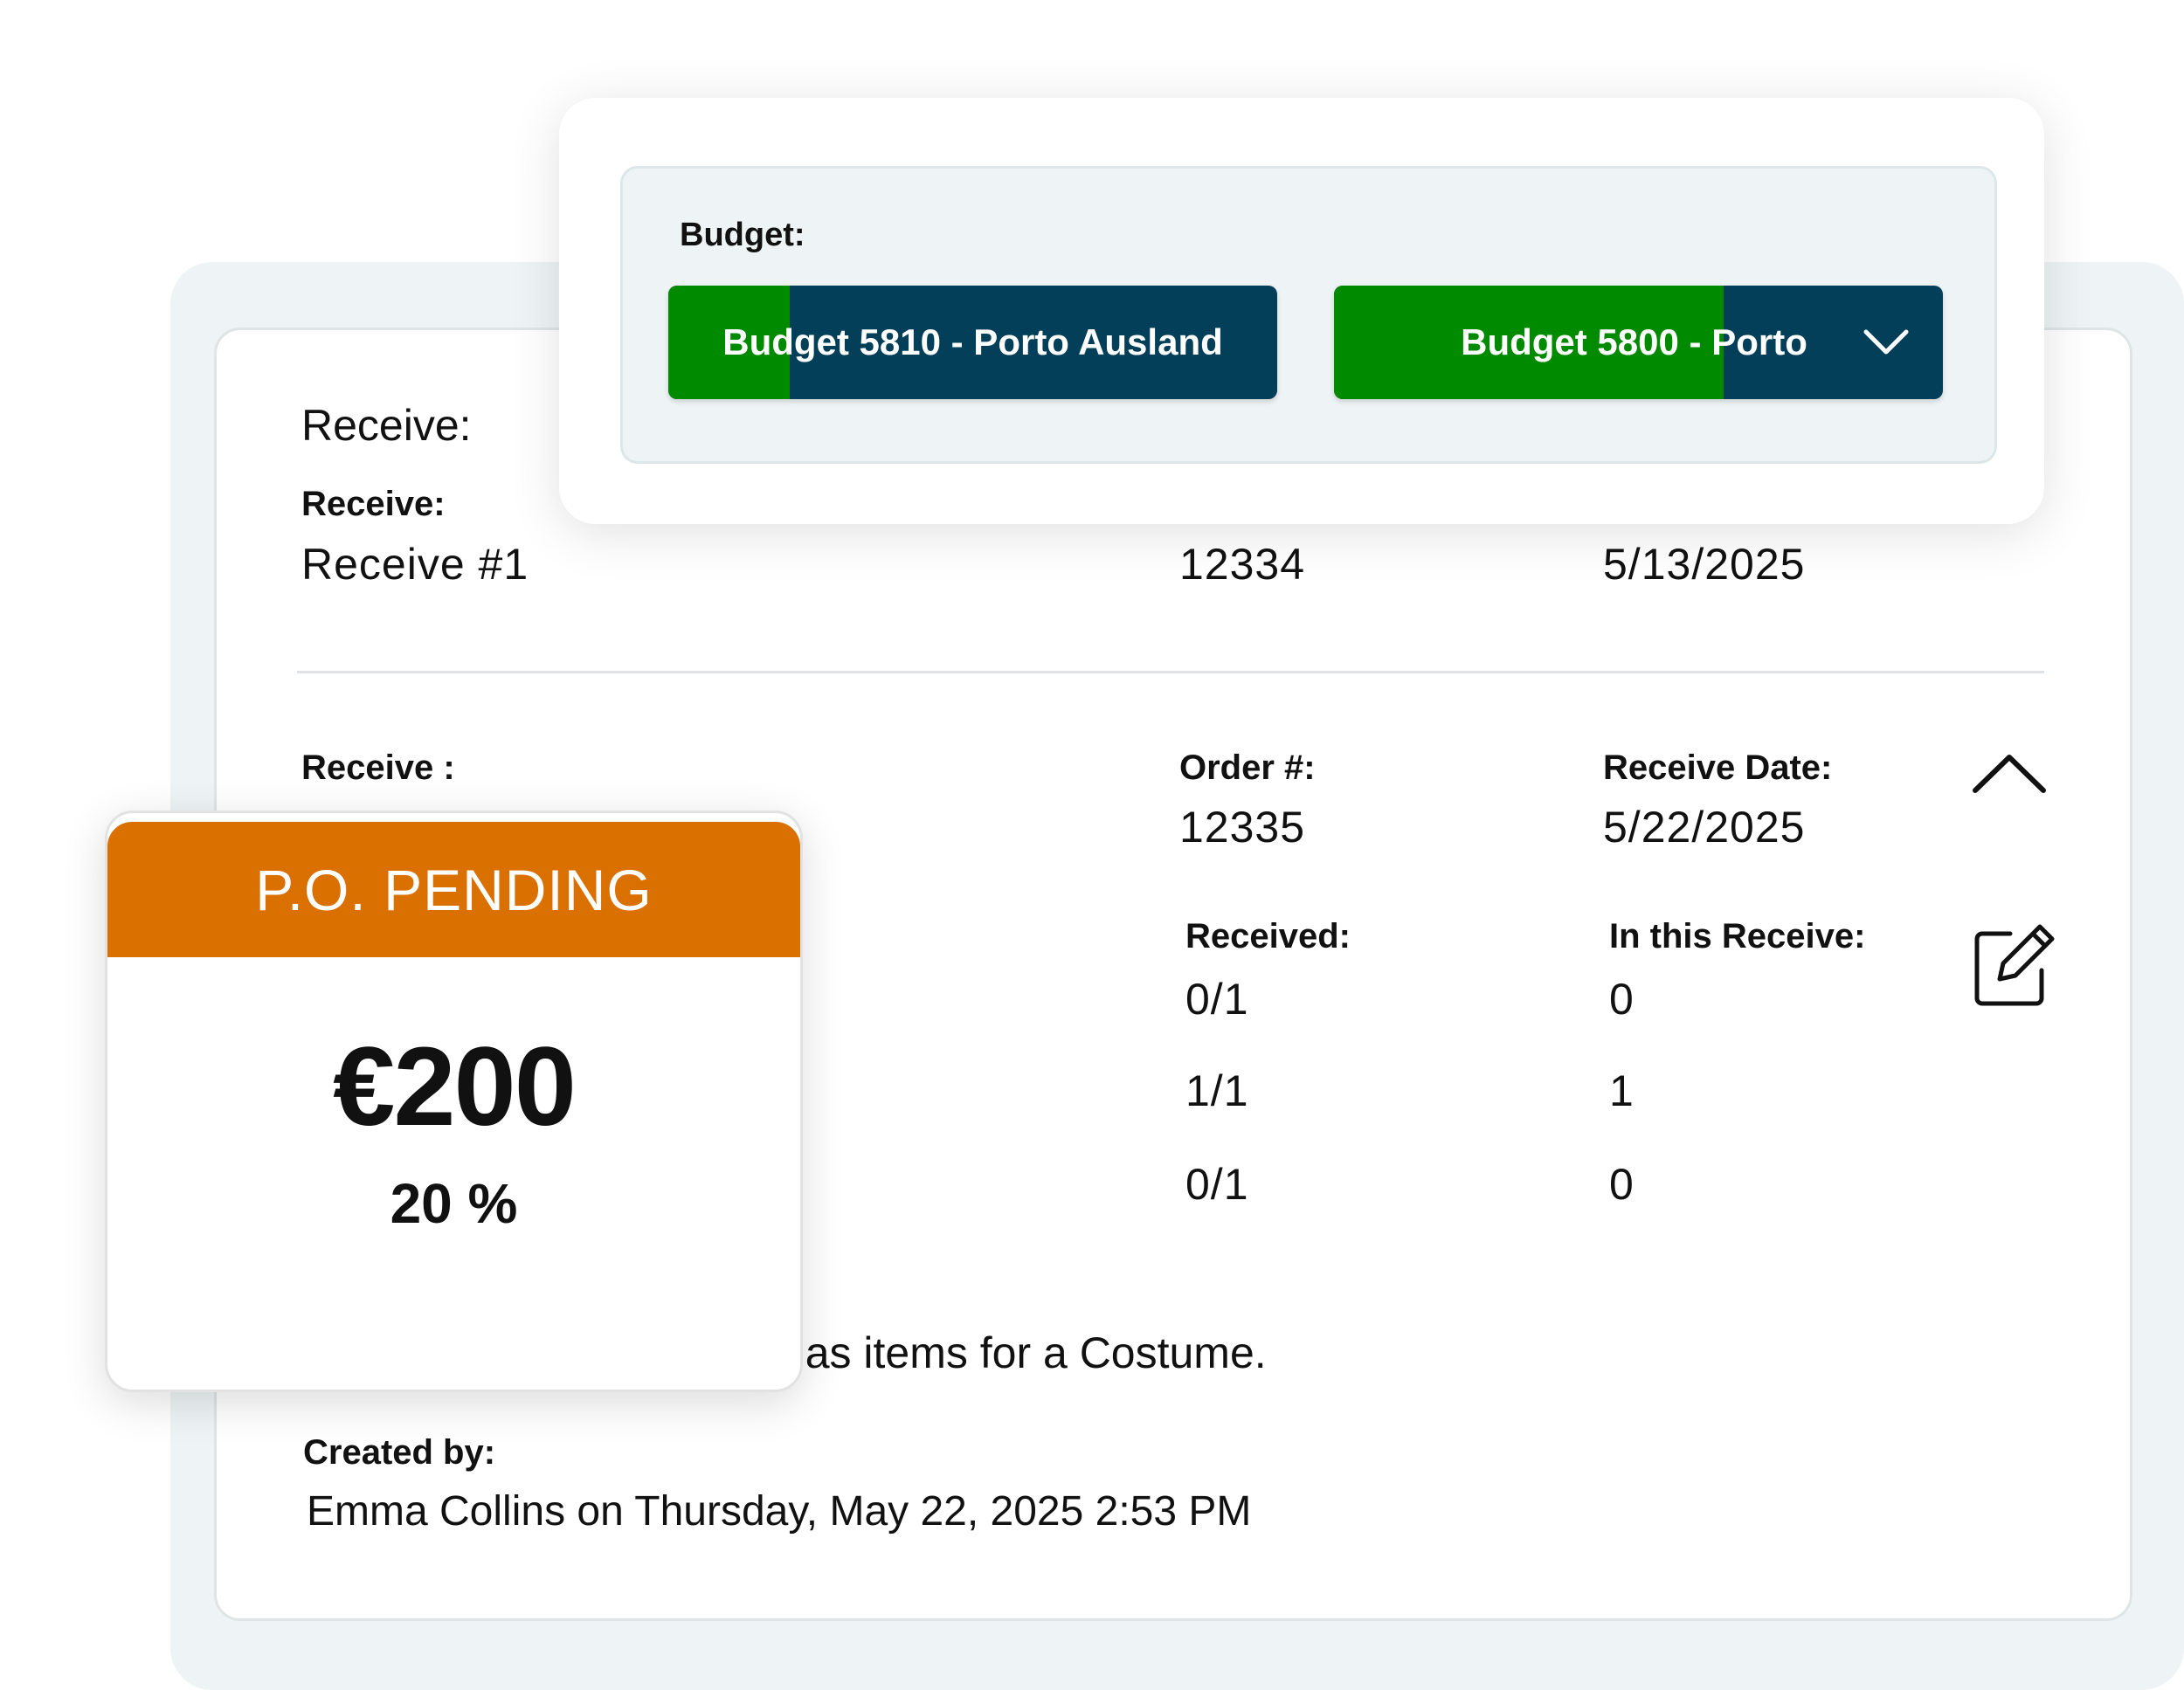 The image size is (2184, 1690). What do you see at coordinates (1242, 827) in the screenshot?
I see `receive-2-order-number: 12335` at bounding box center [1242, 827].